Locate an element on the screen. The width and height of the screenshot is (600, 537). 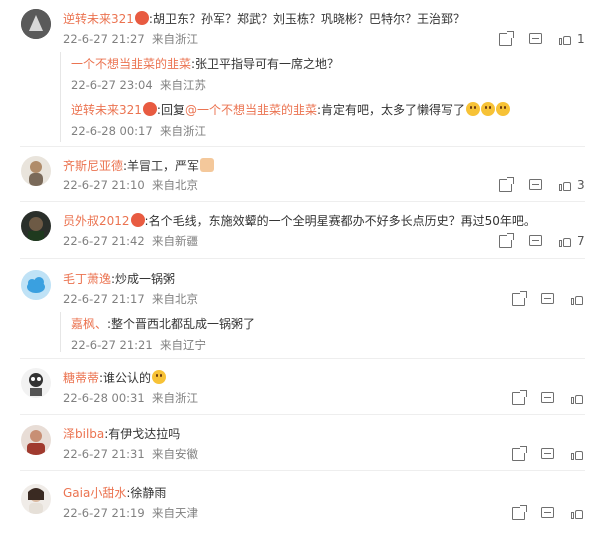
mention-link: @一个不想当韭菜的韭菜 is located at coordinates (251, 110).